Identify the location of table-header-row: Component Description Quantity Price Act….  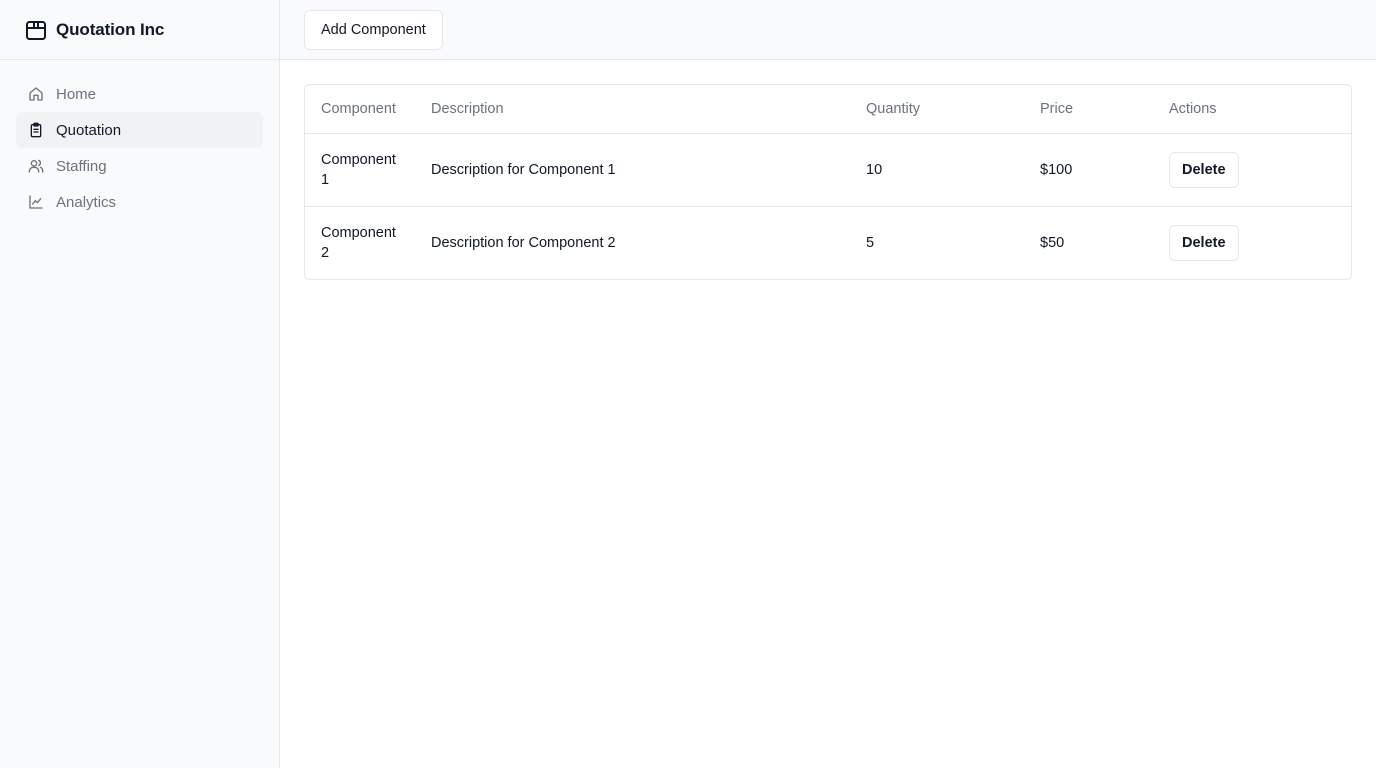
(828, 109).